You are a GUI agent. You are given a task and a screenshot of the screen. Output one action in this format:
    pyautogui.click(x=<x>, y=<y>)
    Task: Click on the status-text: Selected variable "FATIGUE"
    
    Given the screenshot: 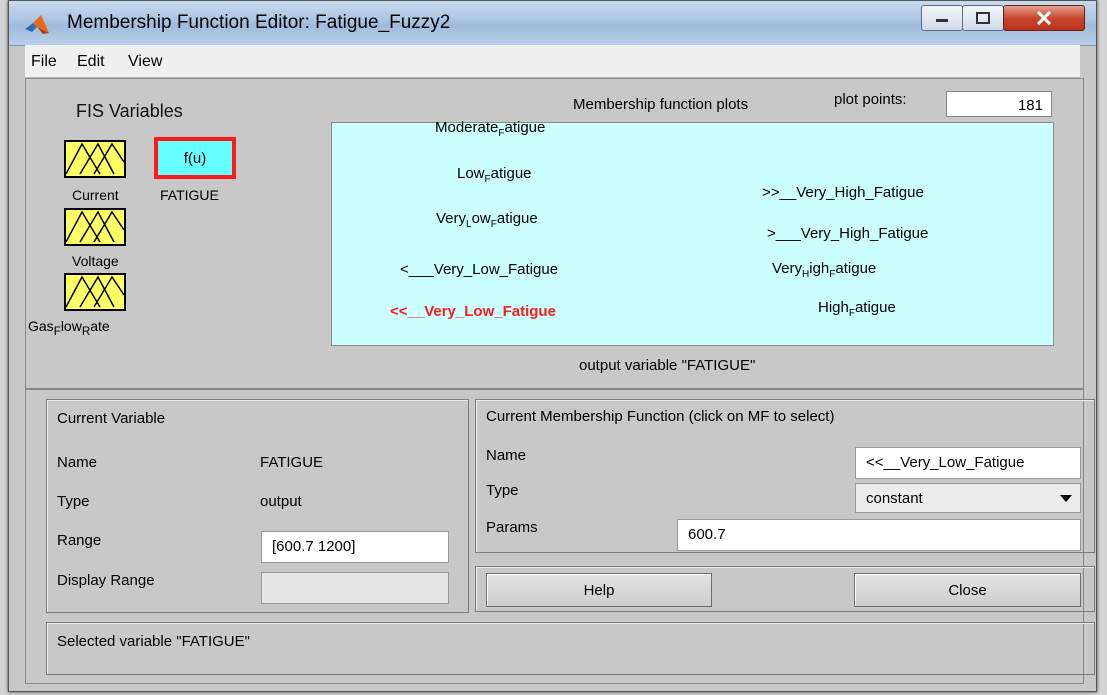 What is the action you would take?
    pyautogui.click(x=153, y=641)
    